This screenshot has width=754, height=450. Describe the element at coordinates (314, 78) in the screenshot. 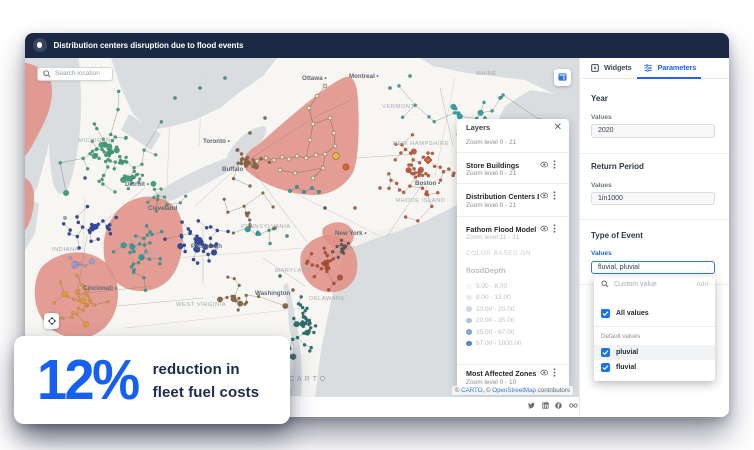

I see `svg-text: Ottawa •` at that location.